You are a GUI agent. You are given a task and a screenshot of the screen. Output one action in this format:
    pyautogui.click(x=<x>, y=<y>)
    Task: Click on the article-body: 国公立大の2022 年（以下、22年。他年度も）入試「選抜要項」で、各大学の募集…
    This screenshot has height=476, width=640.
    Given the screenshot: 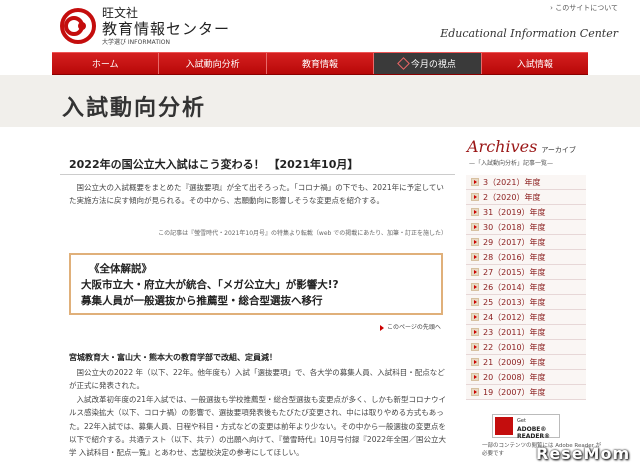 What is the action you would take?
    pyautogui.click(x=258, y=413)
    